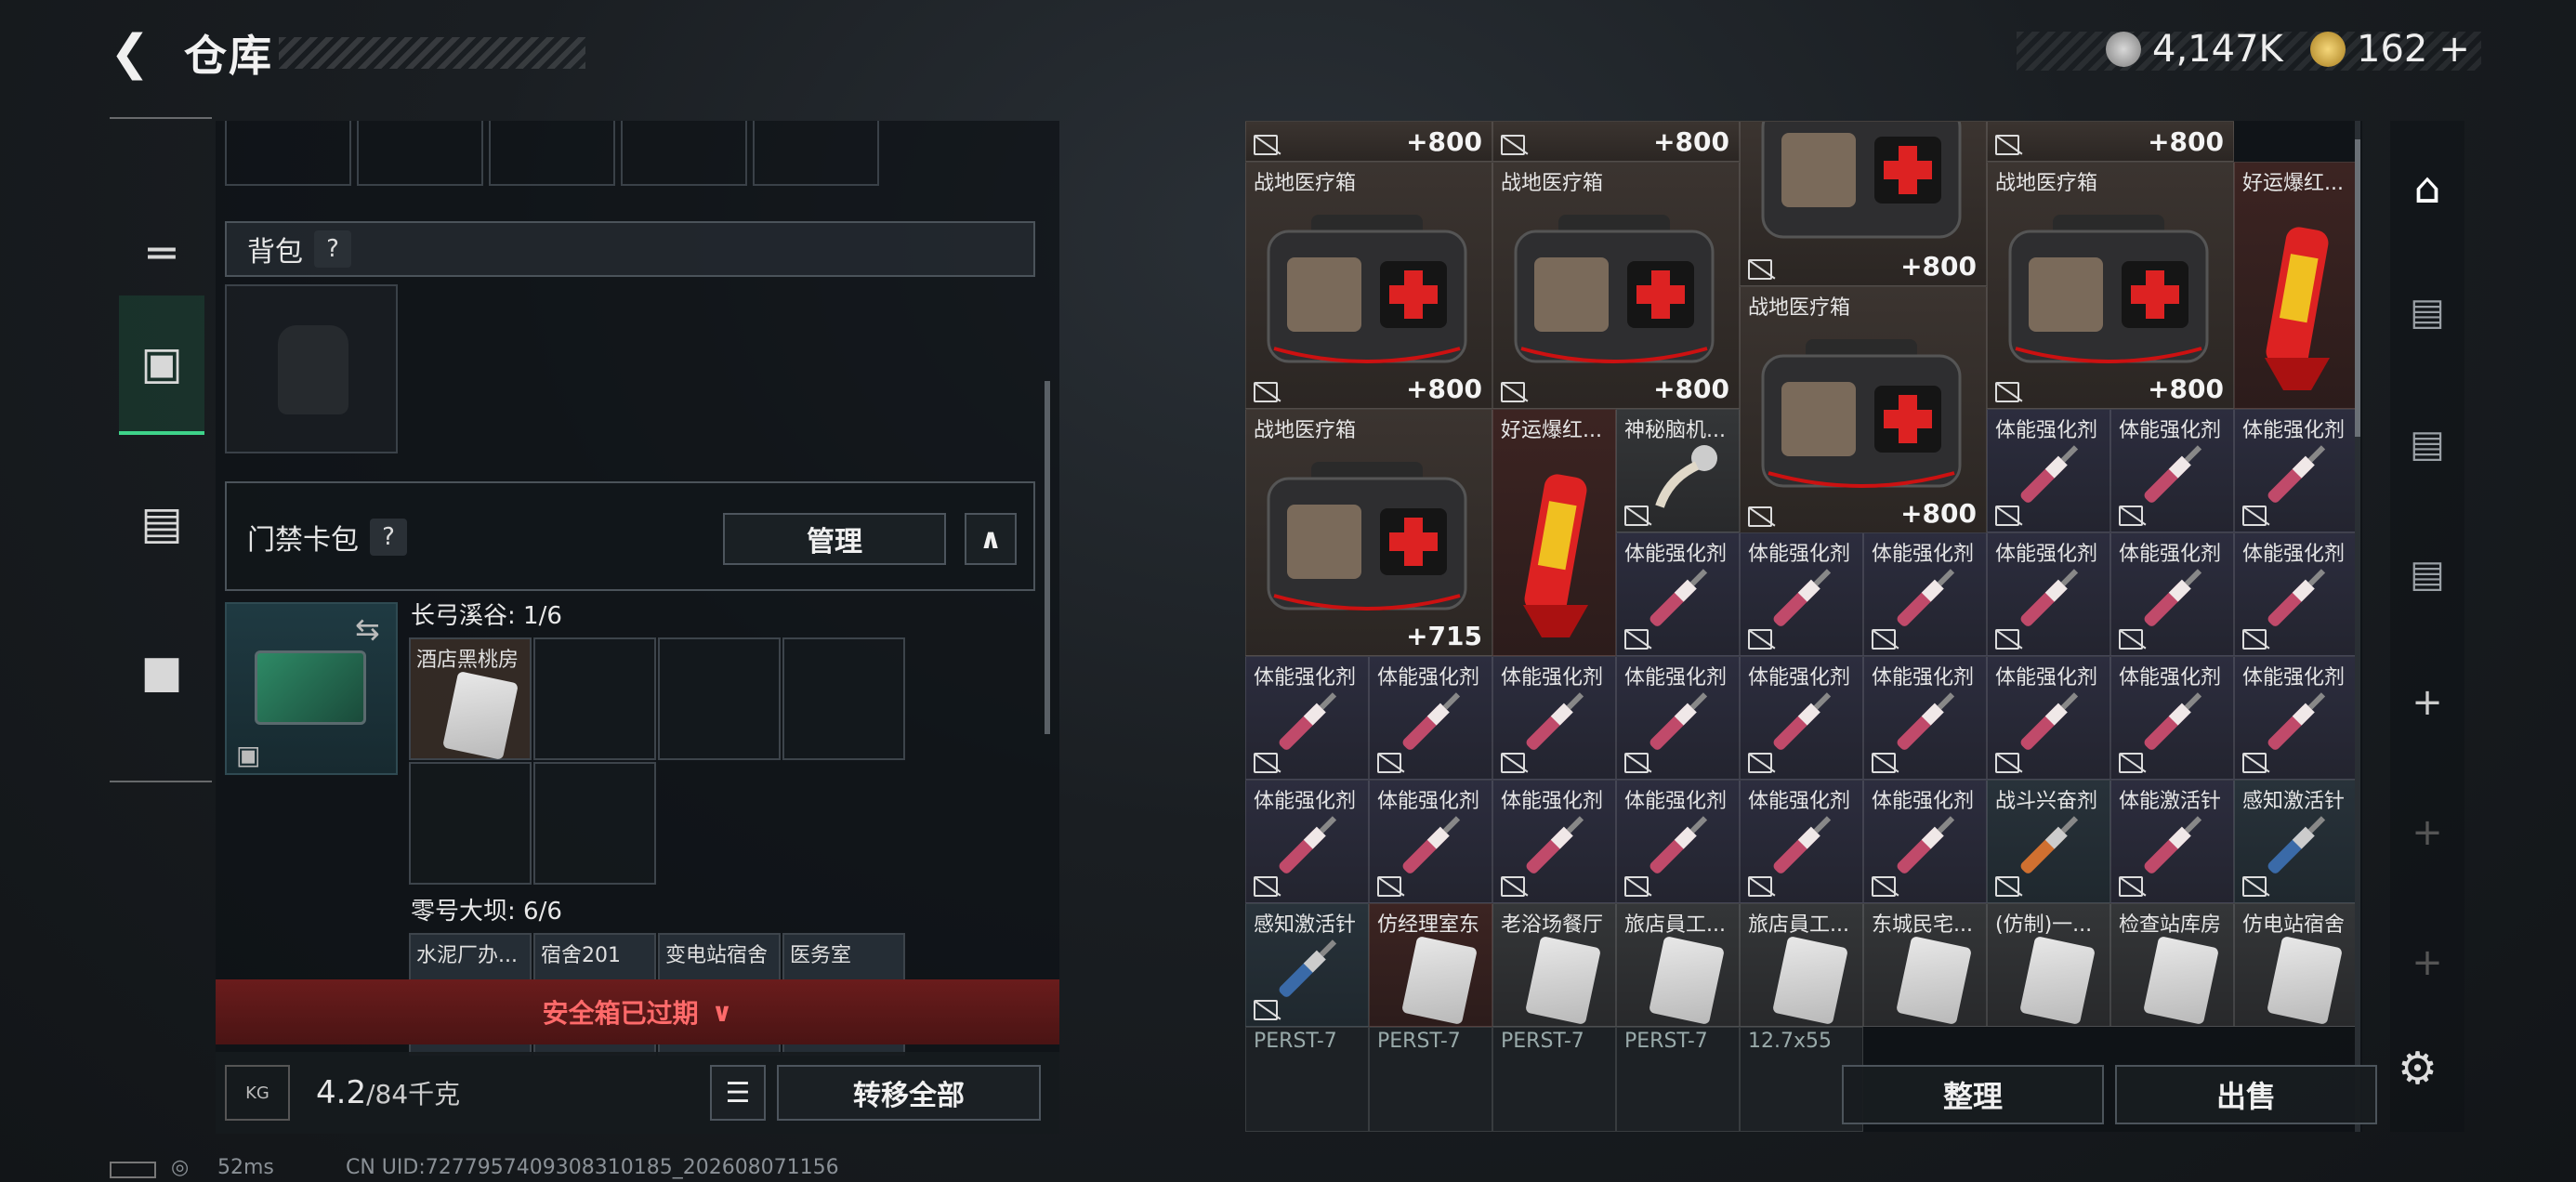 The image size is (2576, 1182). Describe the element at coordinates (909, 1093) in the screenshot. I see `transfer-all-button: 转移全部` at that location.